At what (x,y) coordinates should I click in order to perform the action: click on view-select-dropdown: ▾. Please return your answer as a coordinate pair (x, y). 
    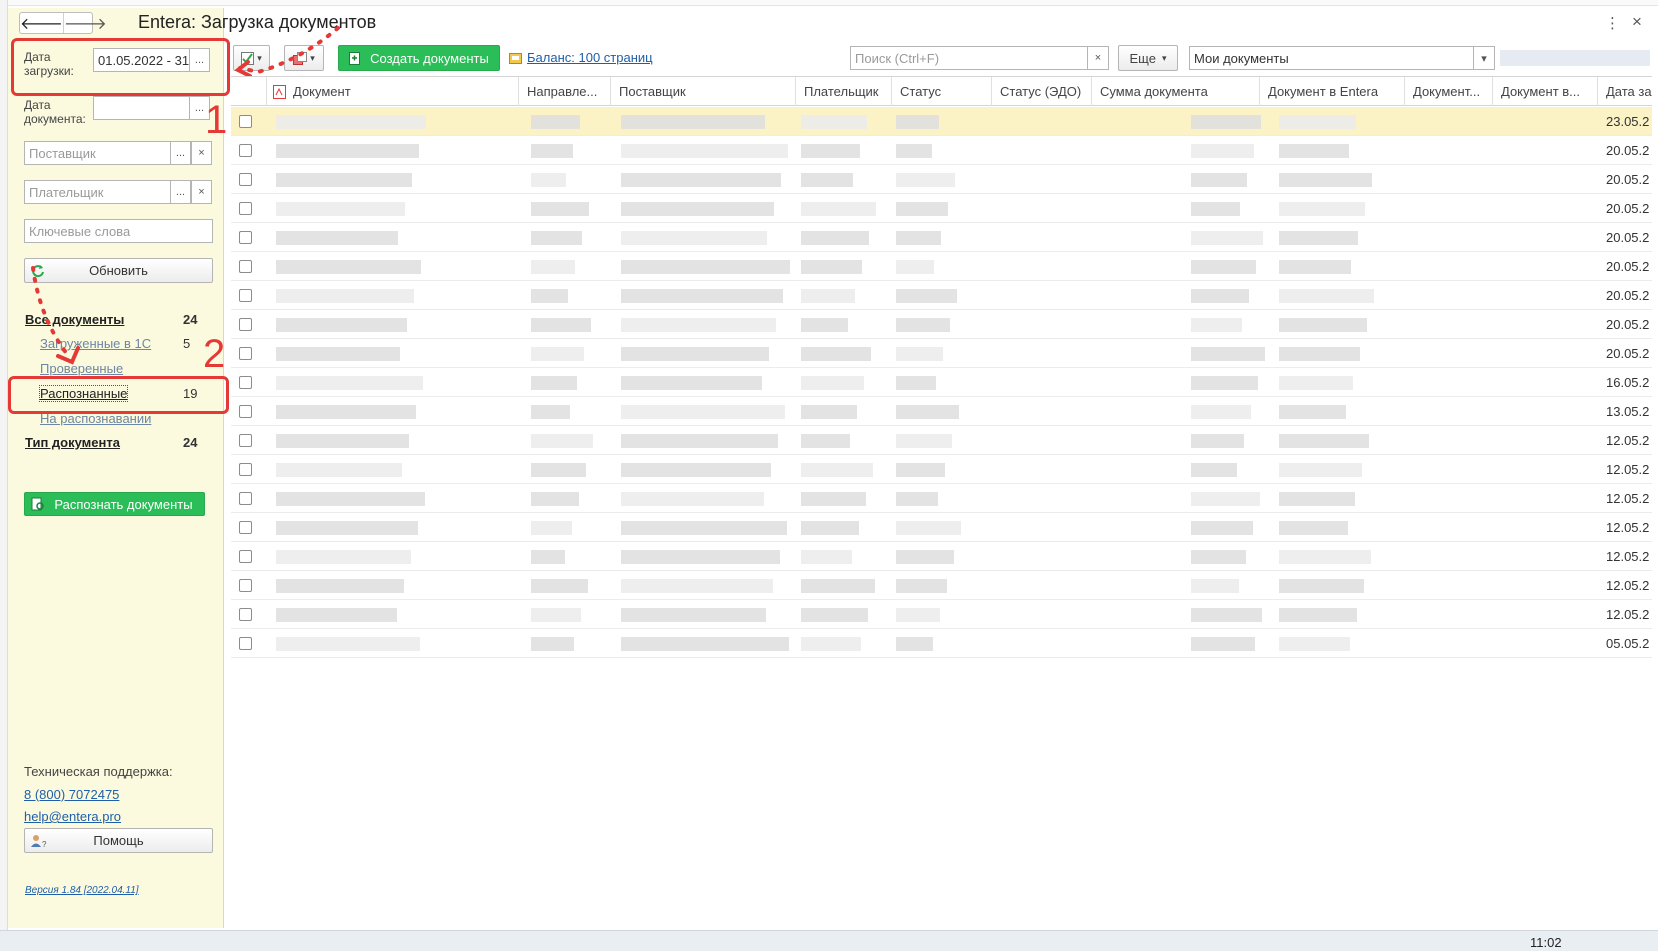
    Looking at the image, I should click on (1484, 58).